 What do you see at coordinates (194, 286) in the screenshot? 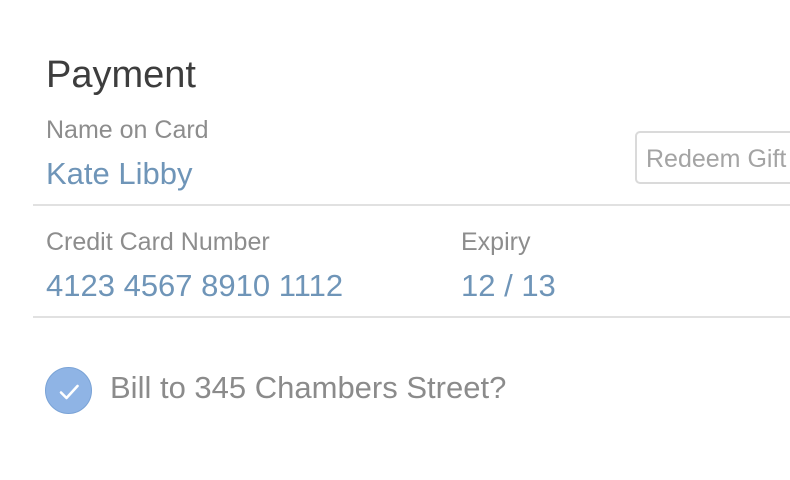
I see `credit-card-number-field: 4123 4567 8910 1112` at bounding box center [194, 286].